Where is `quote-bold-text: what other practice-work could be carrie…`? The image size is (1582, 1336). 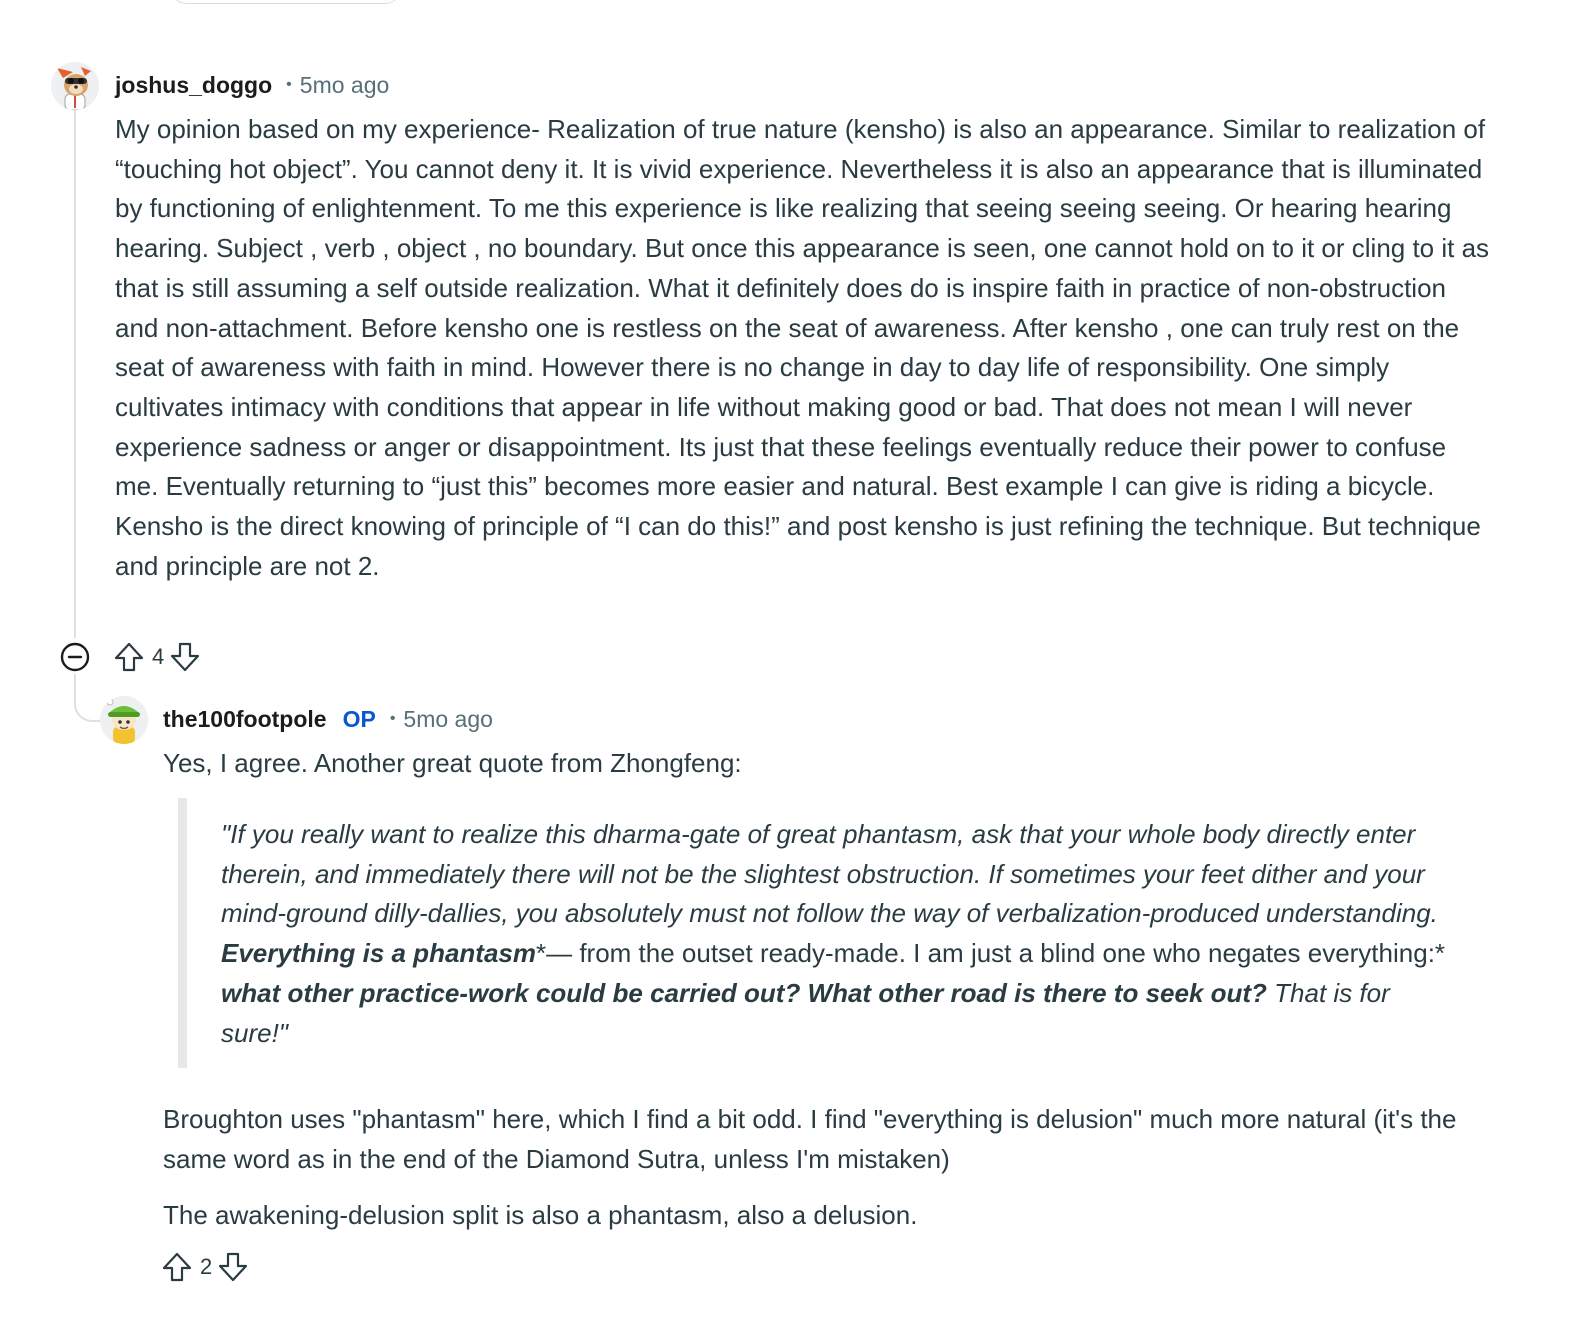 quote-bold-text: what other practice-work could be carrie… is located at coordinates (744, 992).